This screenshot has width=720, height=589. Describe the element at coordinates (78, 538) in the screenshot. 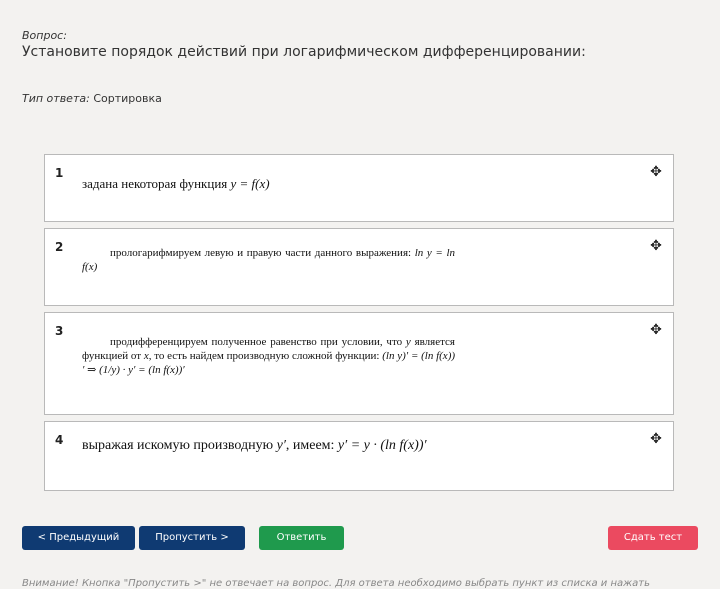

I see `previous-button: < Предыдущий` at that location.